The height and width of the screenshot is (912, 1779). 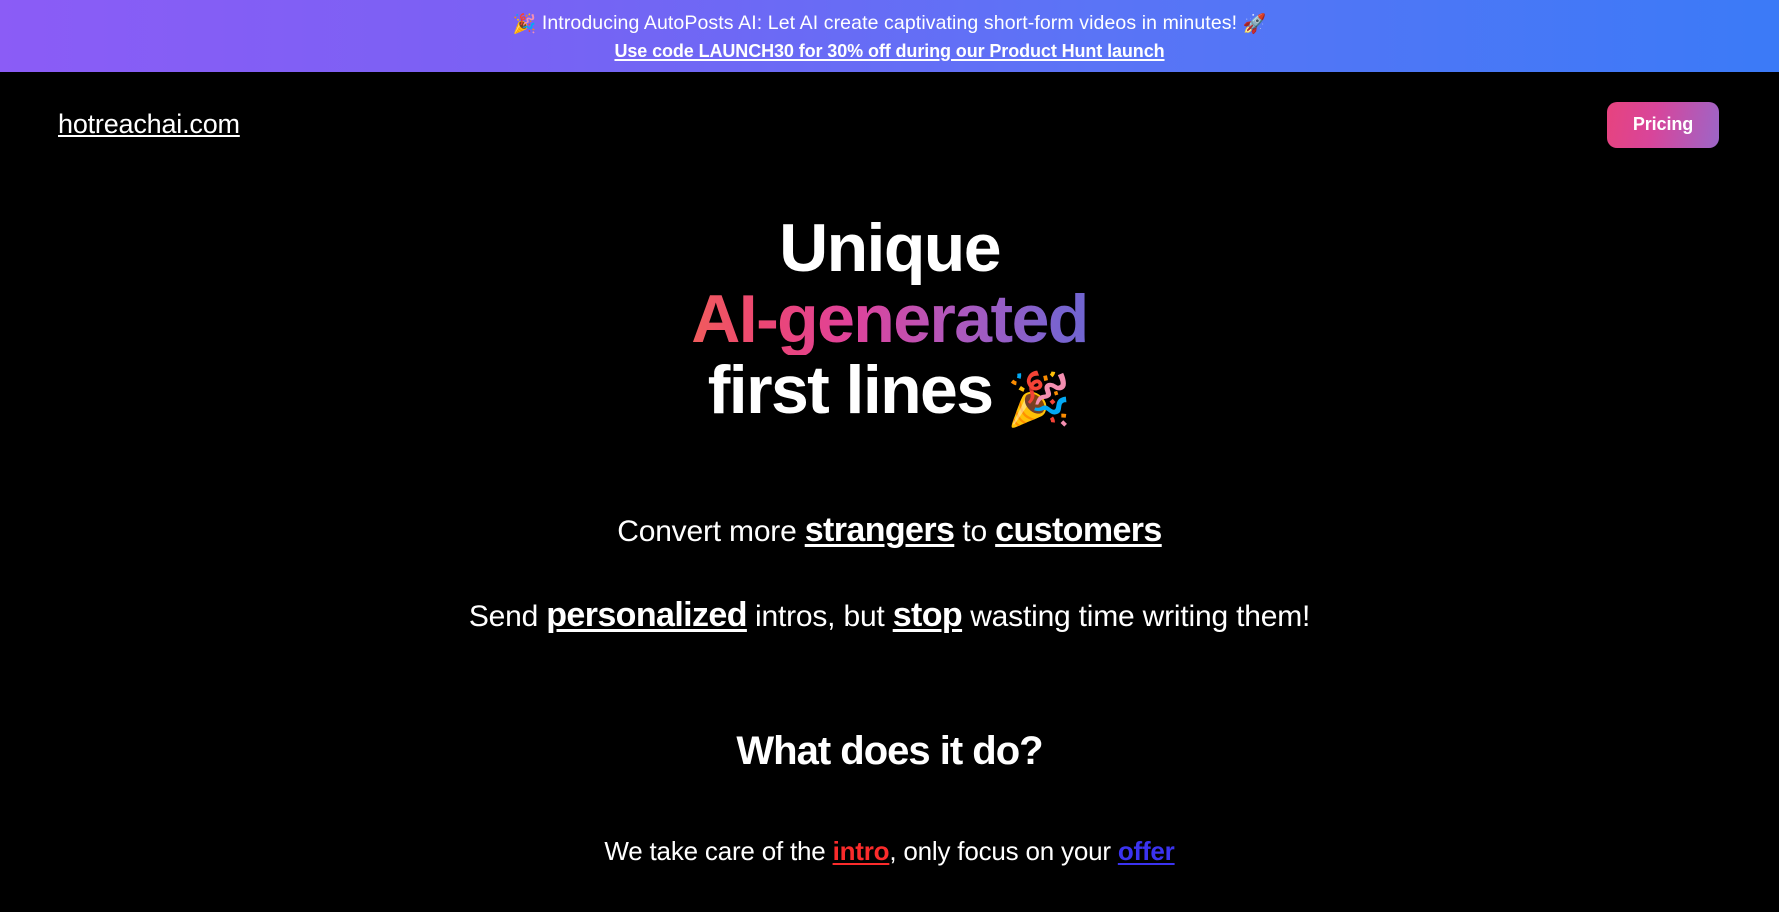 I want to click on section-heading: What does it do?, so click(x=889, y=751).